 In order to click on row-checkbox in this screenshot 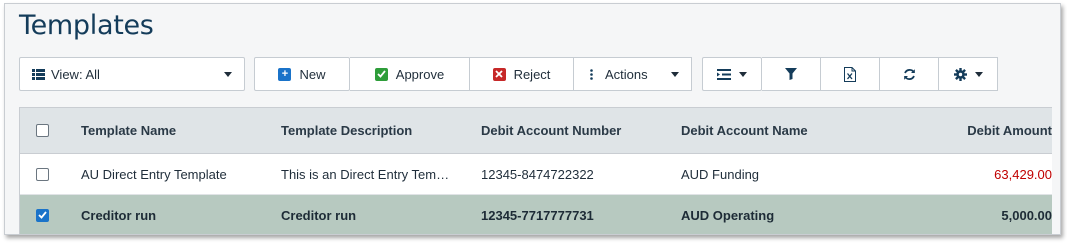, I will do `click(42, 174)`.